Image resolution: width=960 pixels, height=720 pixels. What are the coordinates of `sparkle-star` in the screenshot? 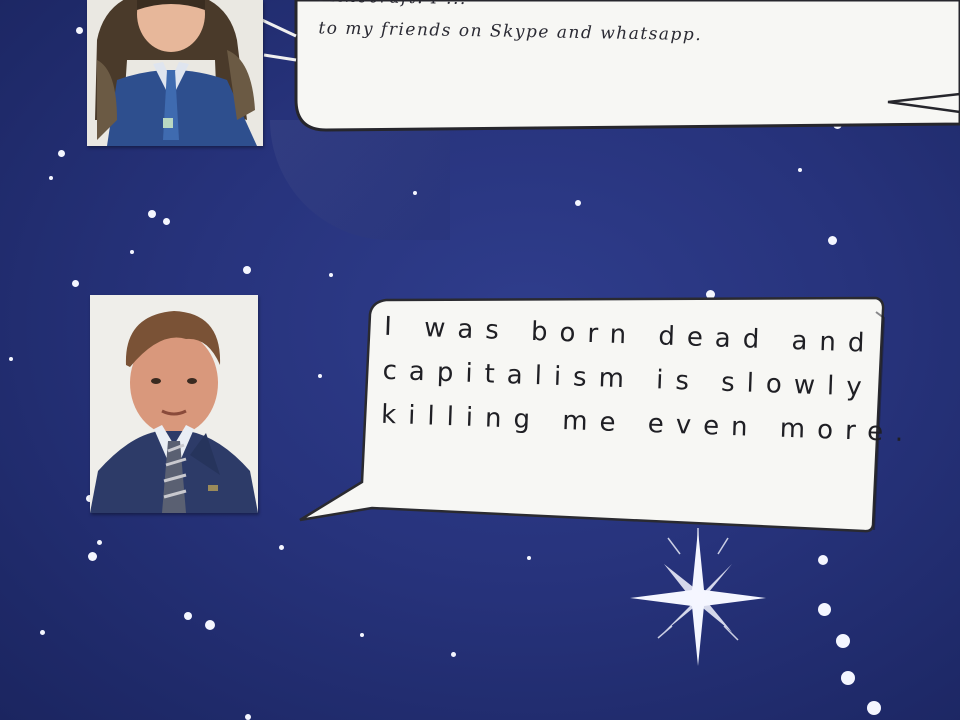 It's located at (698, 597).